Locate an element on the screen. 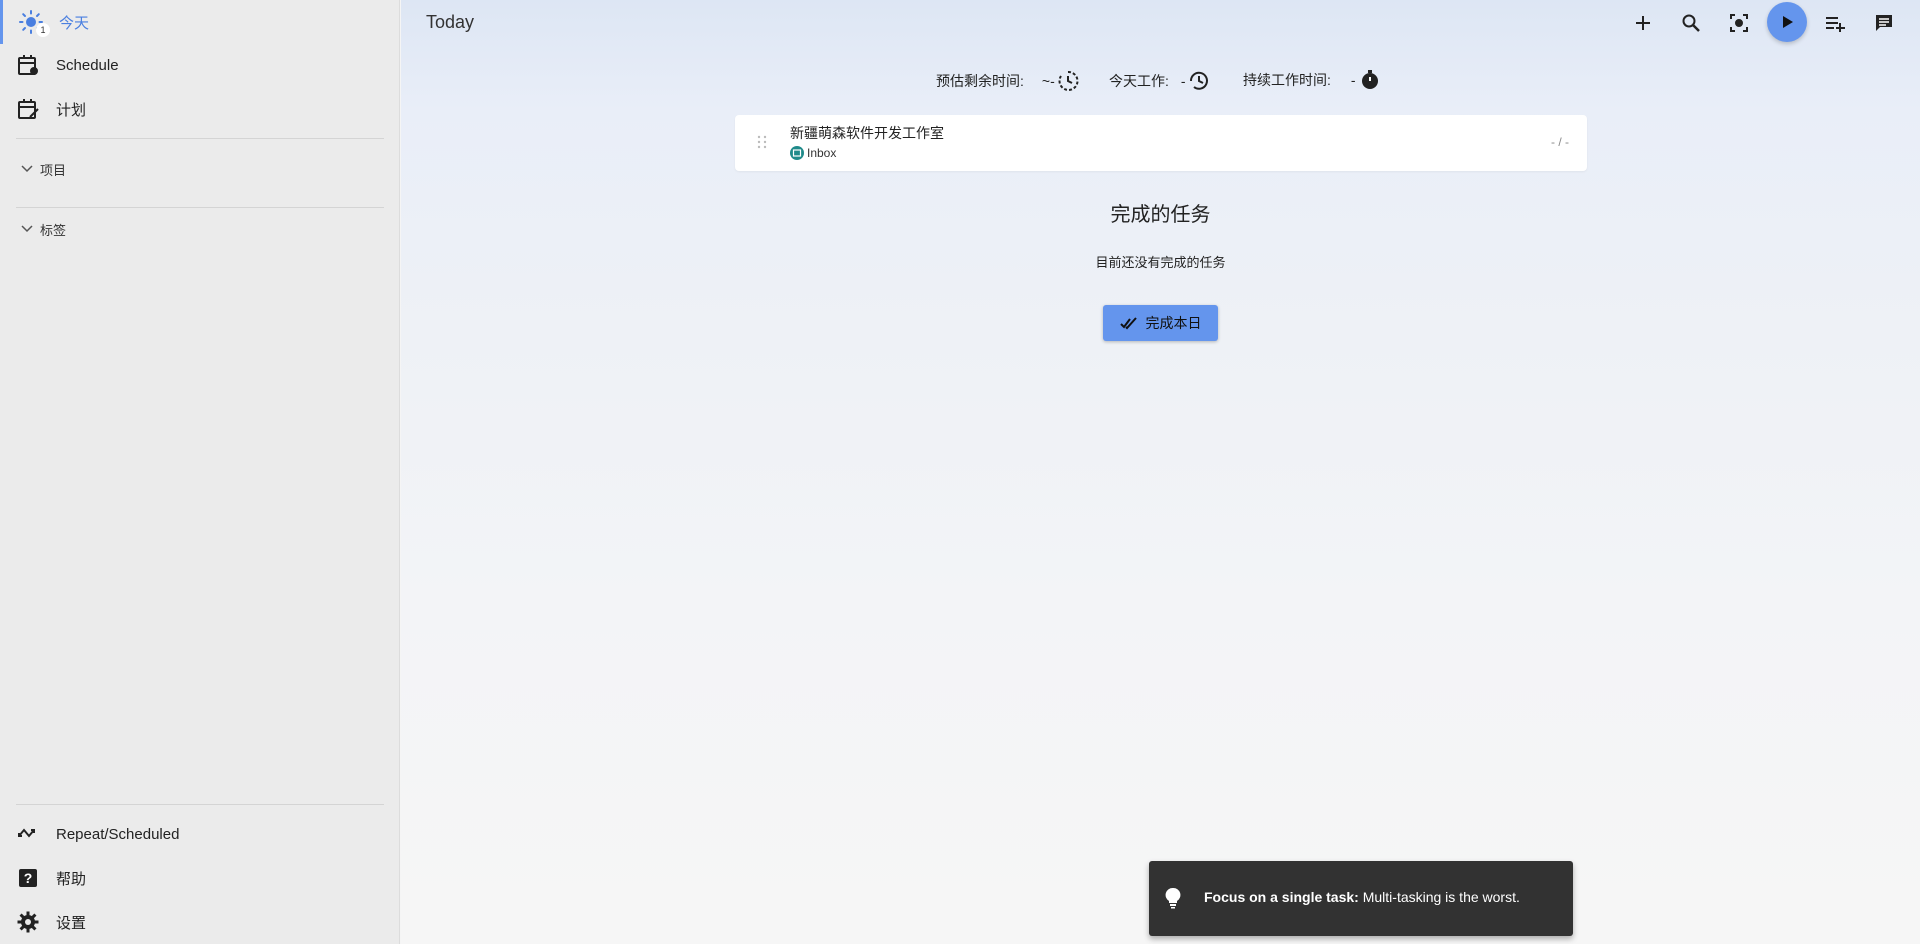 This screenshot has width=1920, height=944. today-count-badge: 1 is located at coordinates (43, 30).